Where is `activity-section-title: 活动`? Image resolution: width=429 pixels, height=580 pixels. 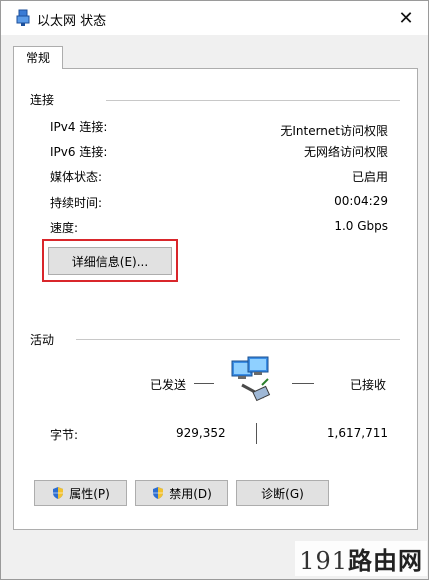
activity-section-title: 活动 is located at coordinates (42, 340).